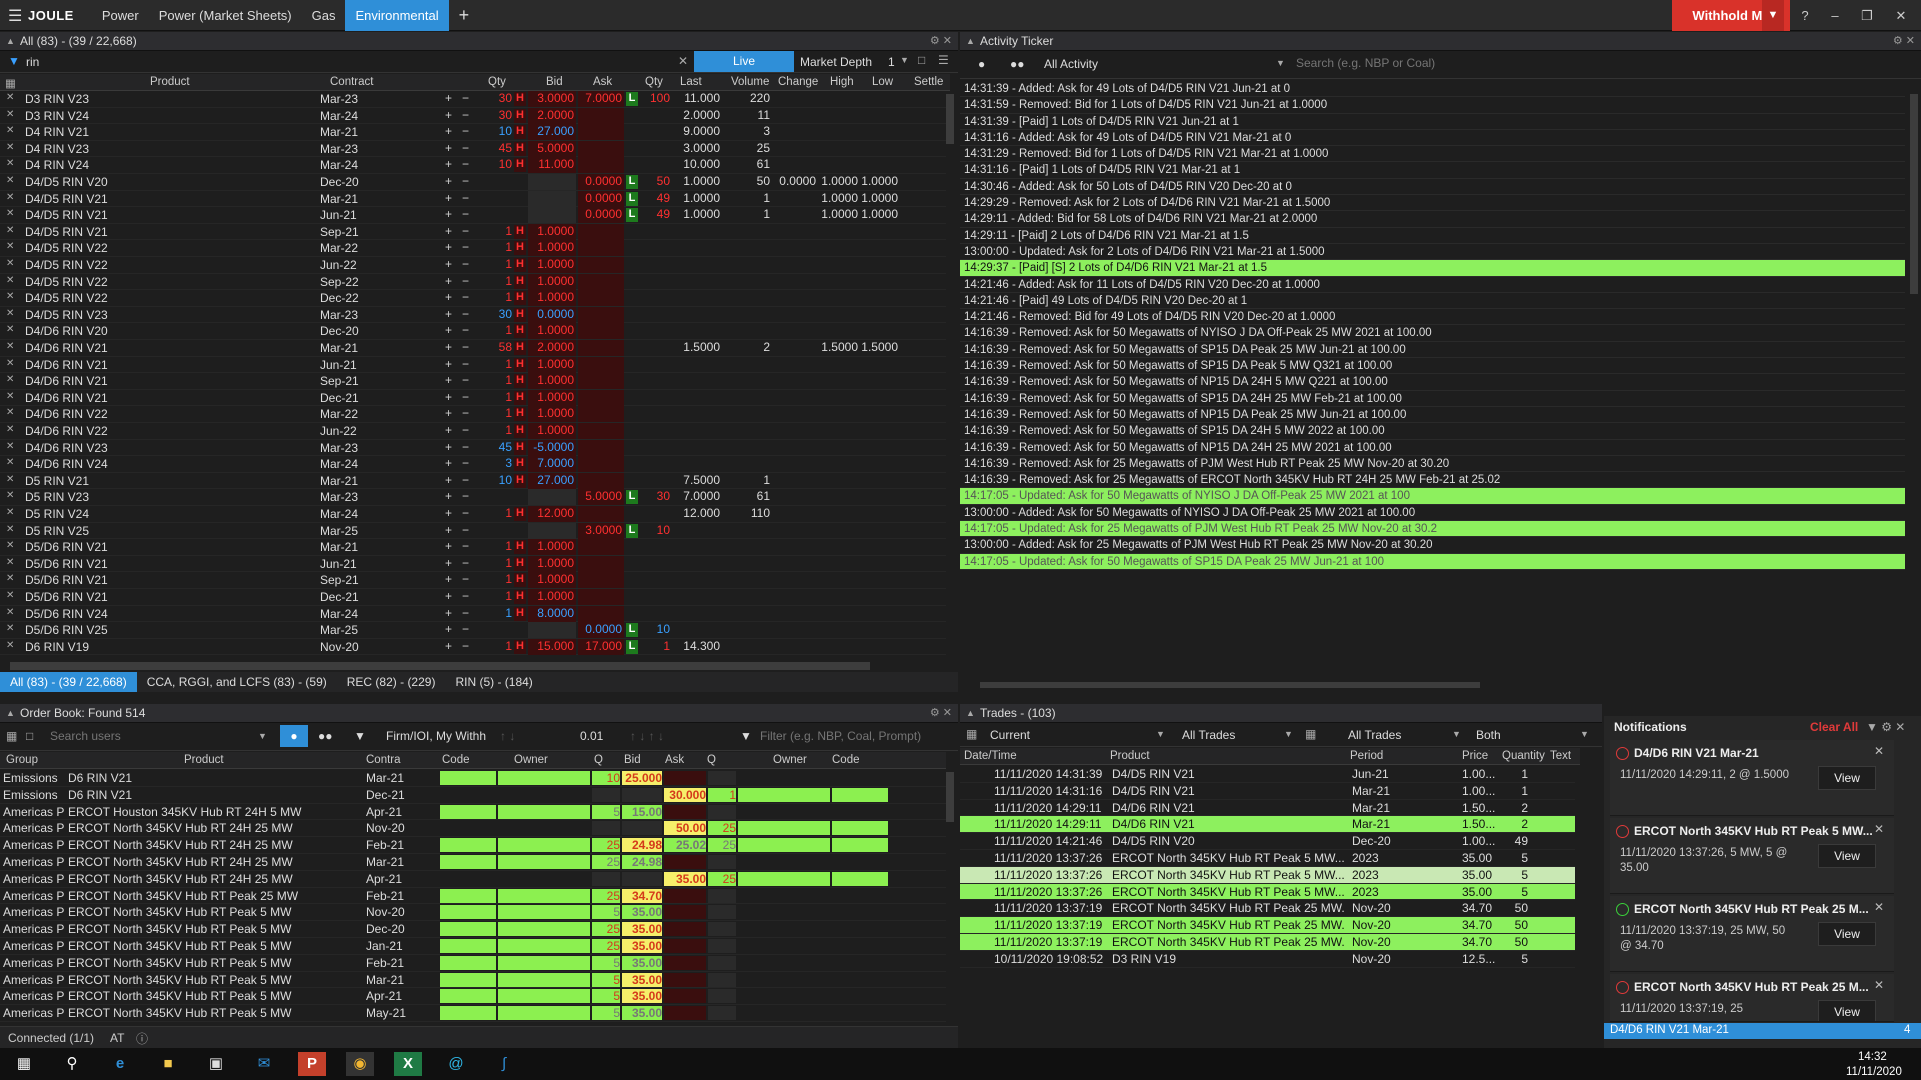 Image resolution: width=1921 pixels, height=1080 pixels. Describe the element at coordinates (970, 713) in the screenshot. I see `collapse-icon: ▲` at that location.